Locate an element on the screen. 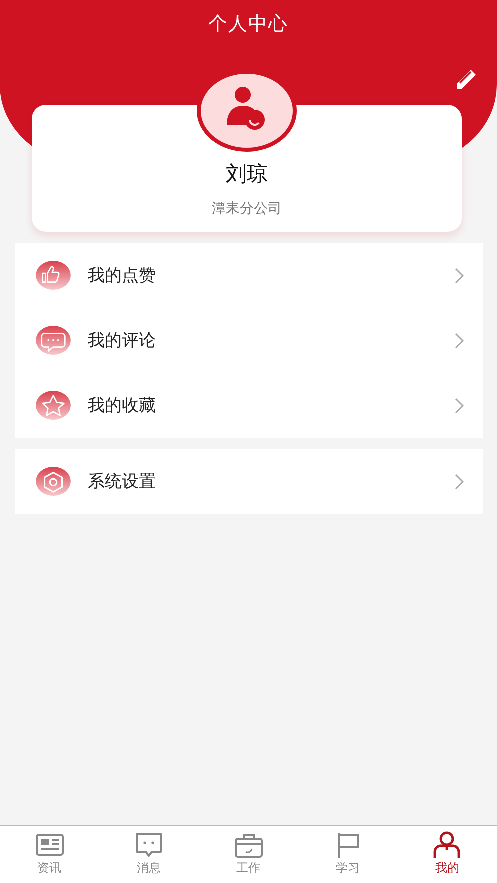 The image size is (497, 883). page-title: 个人中心 is located at coordinates (248, 24).